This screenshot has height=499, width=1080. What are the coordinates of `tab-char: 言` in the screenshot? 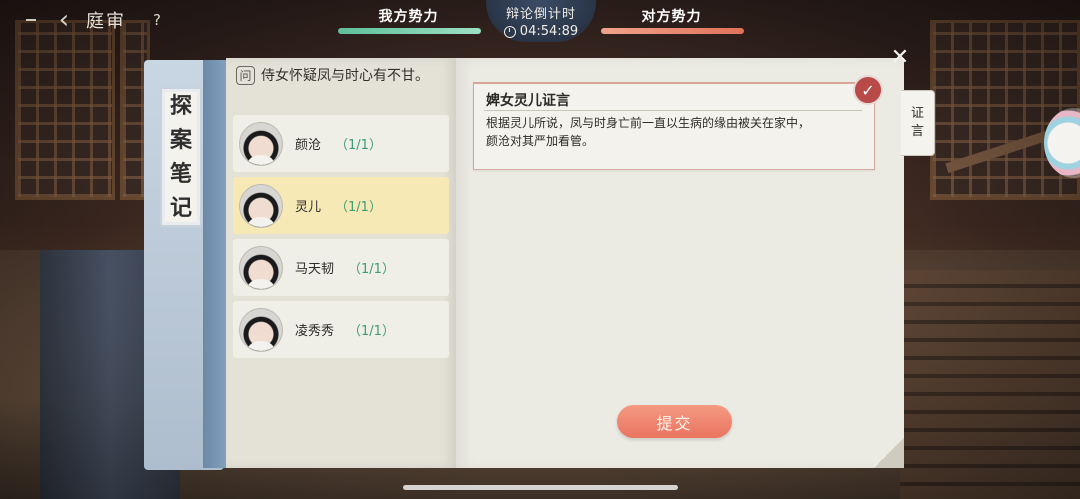 It's located at (917, 131).